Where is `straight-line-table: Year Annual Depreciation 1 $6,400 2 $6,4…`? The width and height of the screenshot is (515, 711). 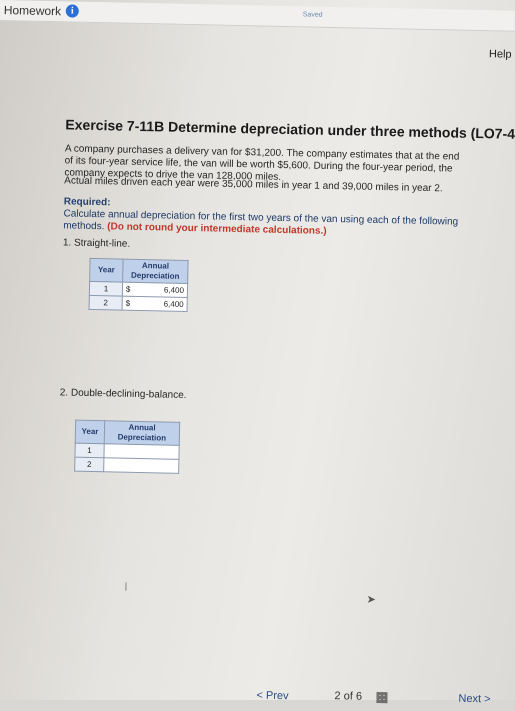 straight-line-table: Year Annual Depreciation 1 $6,400 2 $6,4… is located at coordinates (139, 285).